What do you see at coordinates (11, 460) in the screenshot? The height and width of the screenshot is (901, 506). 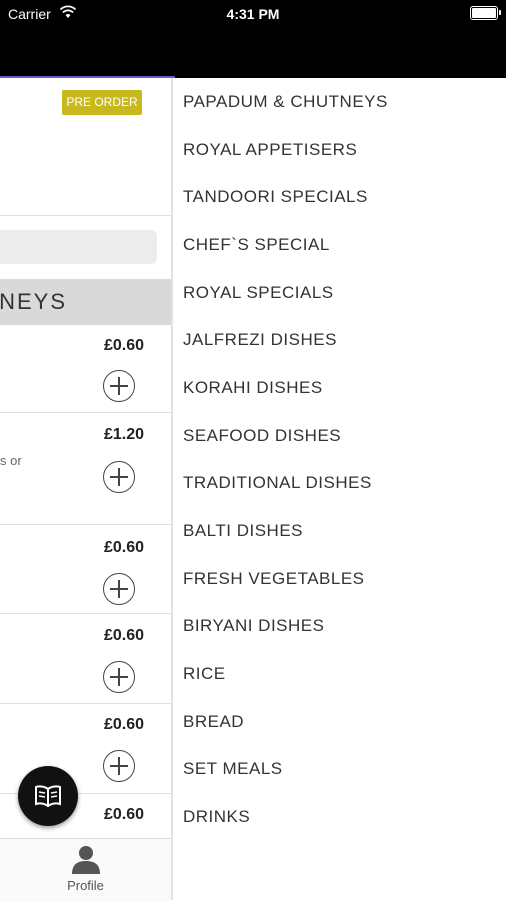 I see `item-description: s or` at bounding box center [11, 460].